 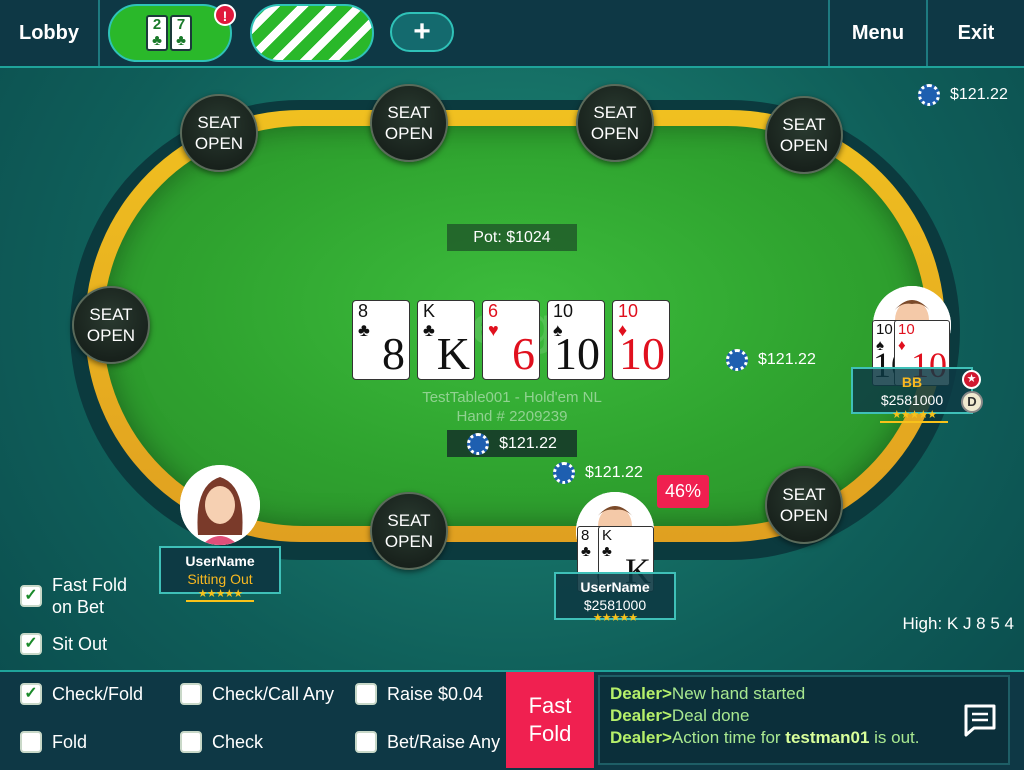 What do you see at coordinates (381, 340) in the screenshot?
I see `board-card: 8 ♣ 8` at bounding box center [381, 340].